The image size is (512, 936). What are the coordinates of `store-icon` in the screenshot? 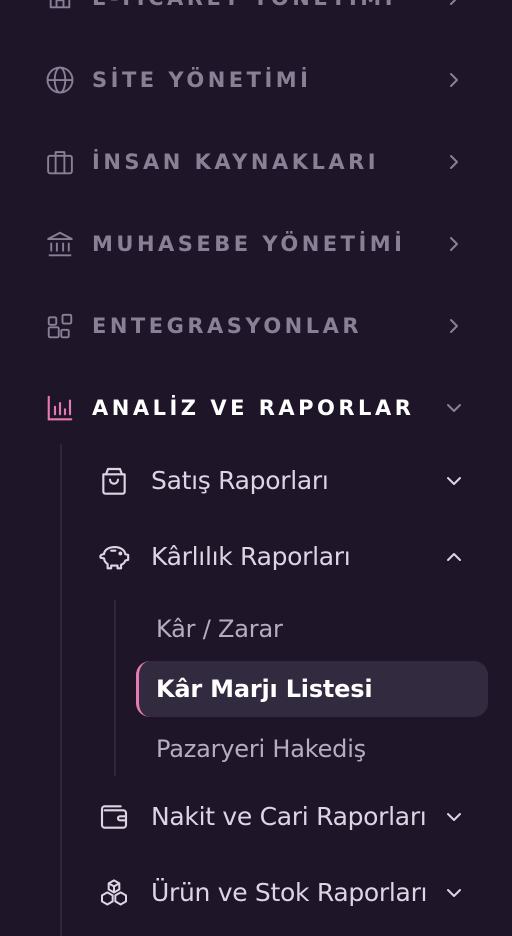 It's located at (60, 7).